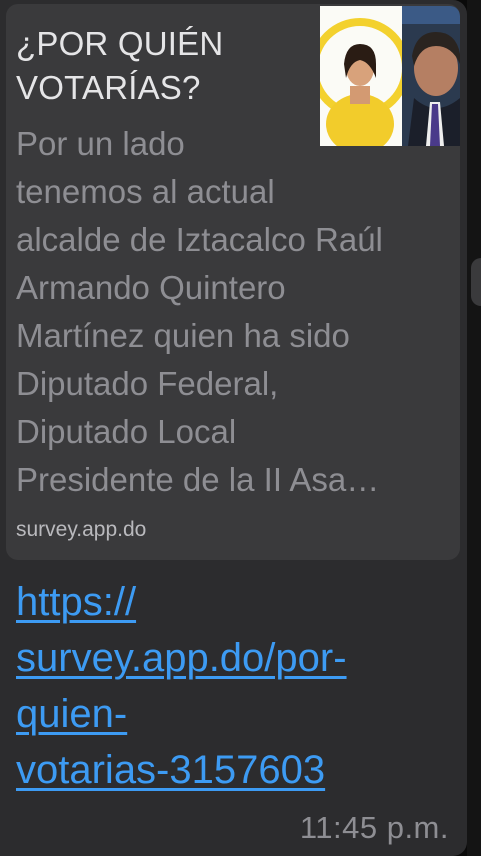 The image size is (481, 856). What do you see at coordinates (474, 428) in the screenshot?
I see `chat-edge` at bounding box center [474, 428].